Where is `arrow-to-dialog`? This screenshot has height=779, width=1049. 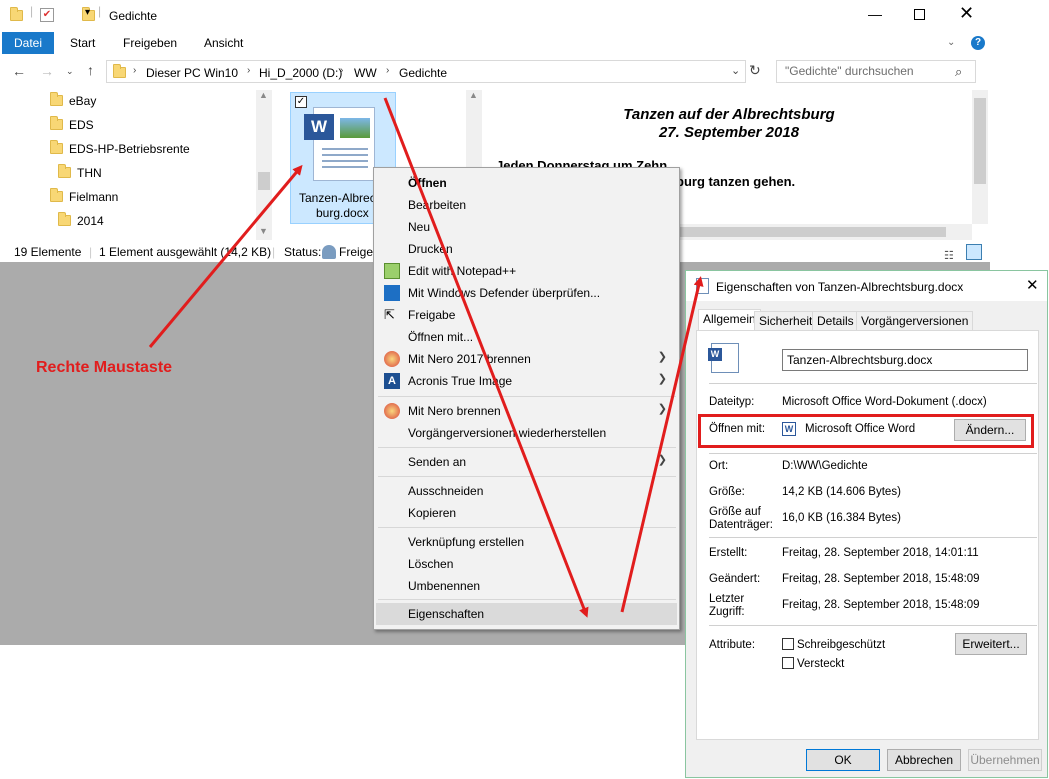
arrow-to-dialog is located at coordinates (662, 444).